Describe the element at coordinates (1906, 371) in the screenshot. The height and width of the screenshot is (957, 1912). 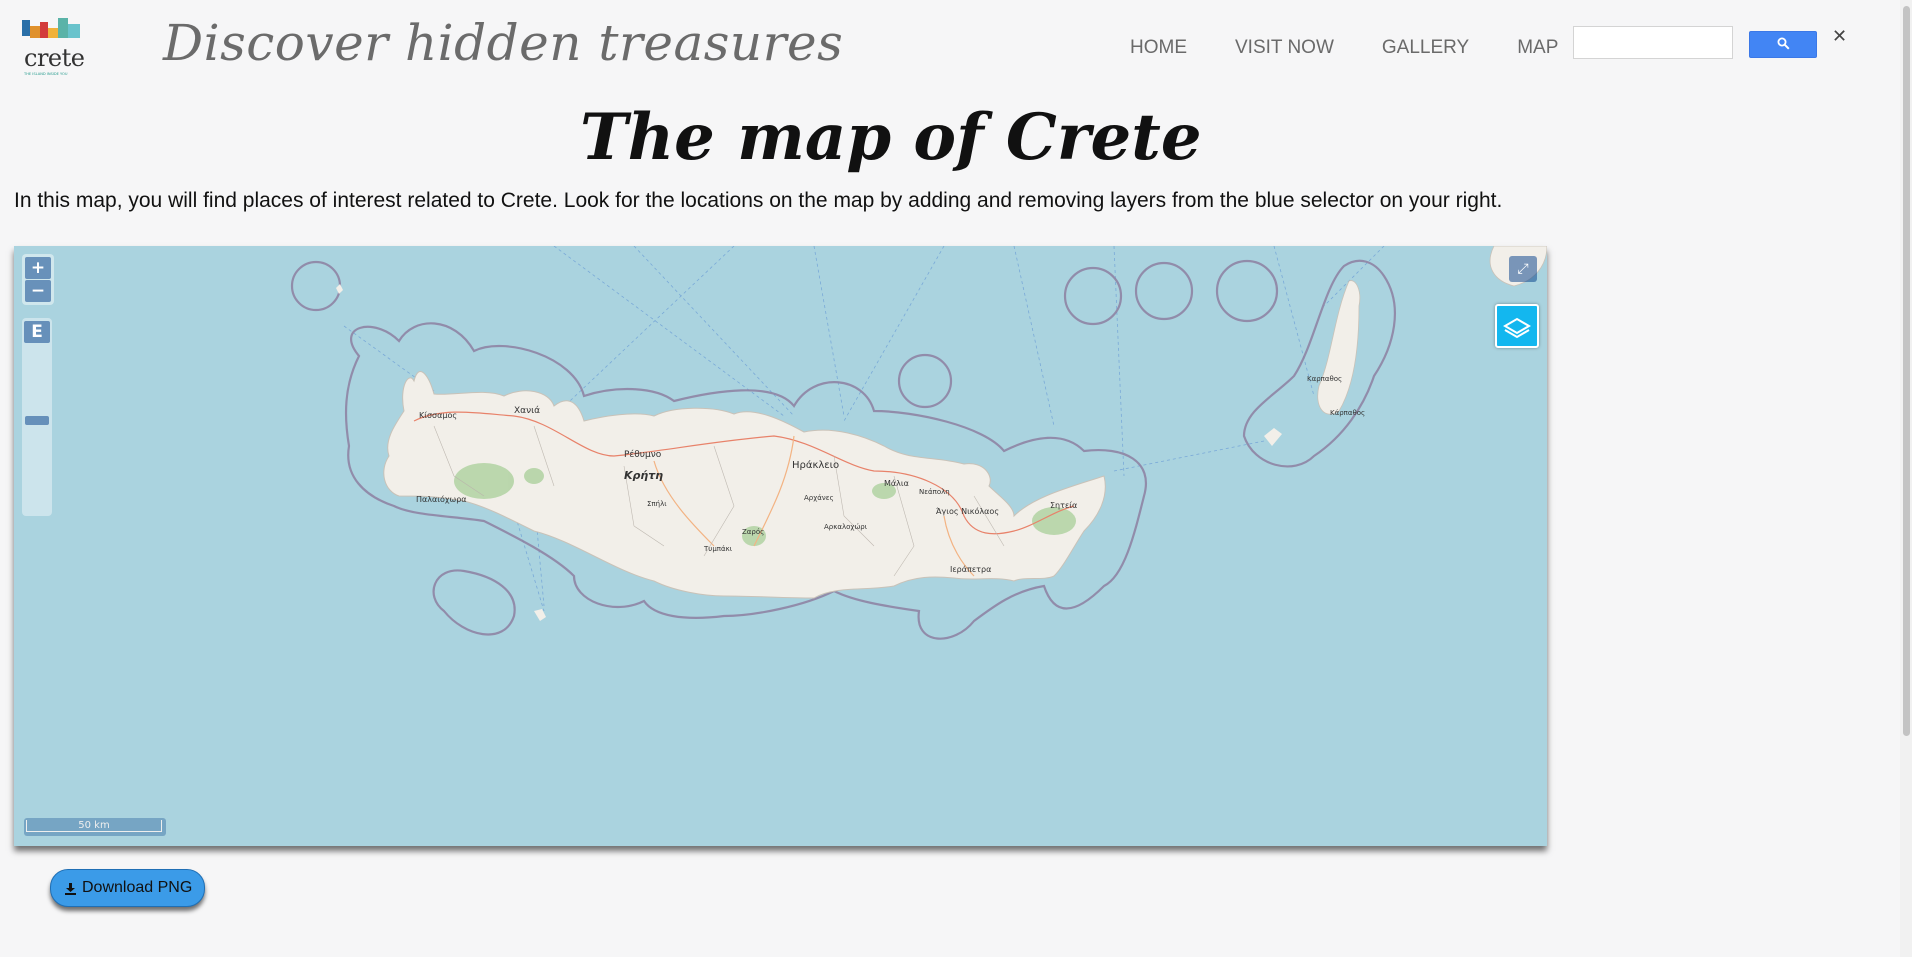
I see `page-scrollbar-thumb` at that location.